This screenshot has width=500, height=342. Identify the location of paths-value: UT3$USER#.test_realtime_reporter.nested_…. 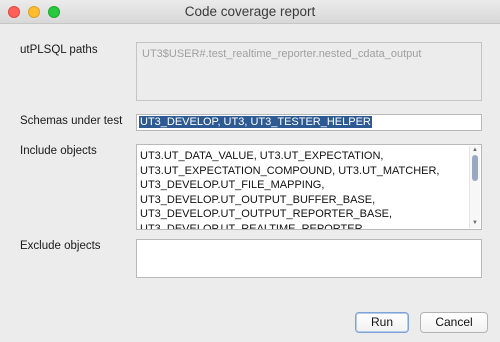
(282, 54).